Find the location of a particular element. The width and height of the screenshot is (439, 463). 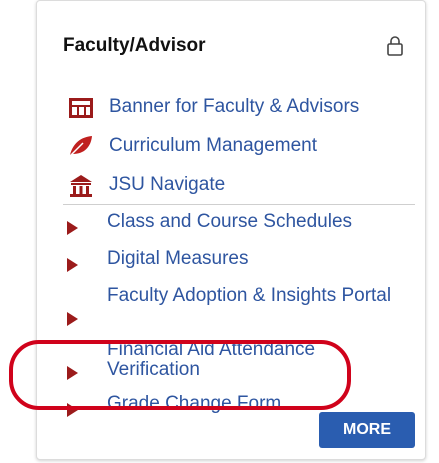

quick-link-label: Curriculum Management is located at coordinates (213, 145).